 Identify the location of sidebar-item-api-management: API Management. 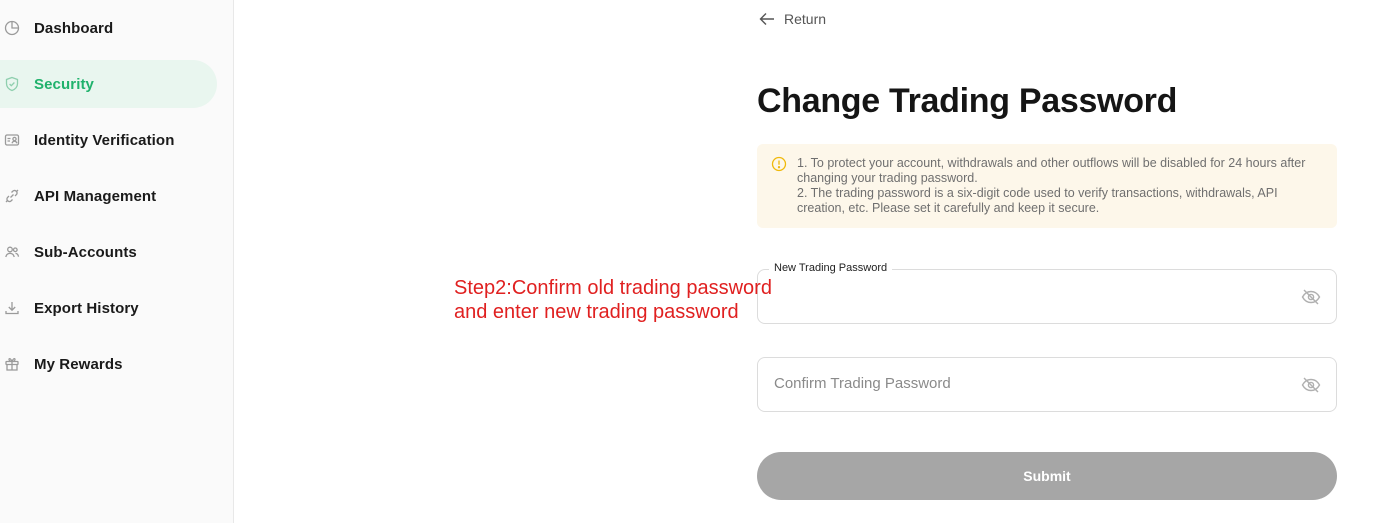
(108, 196).